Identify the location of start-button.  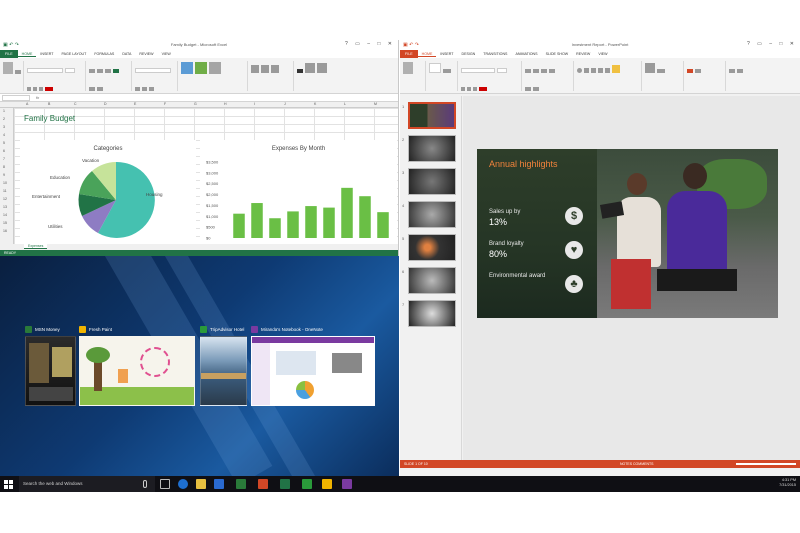
(8, 484).